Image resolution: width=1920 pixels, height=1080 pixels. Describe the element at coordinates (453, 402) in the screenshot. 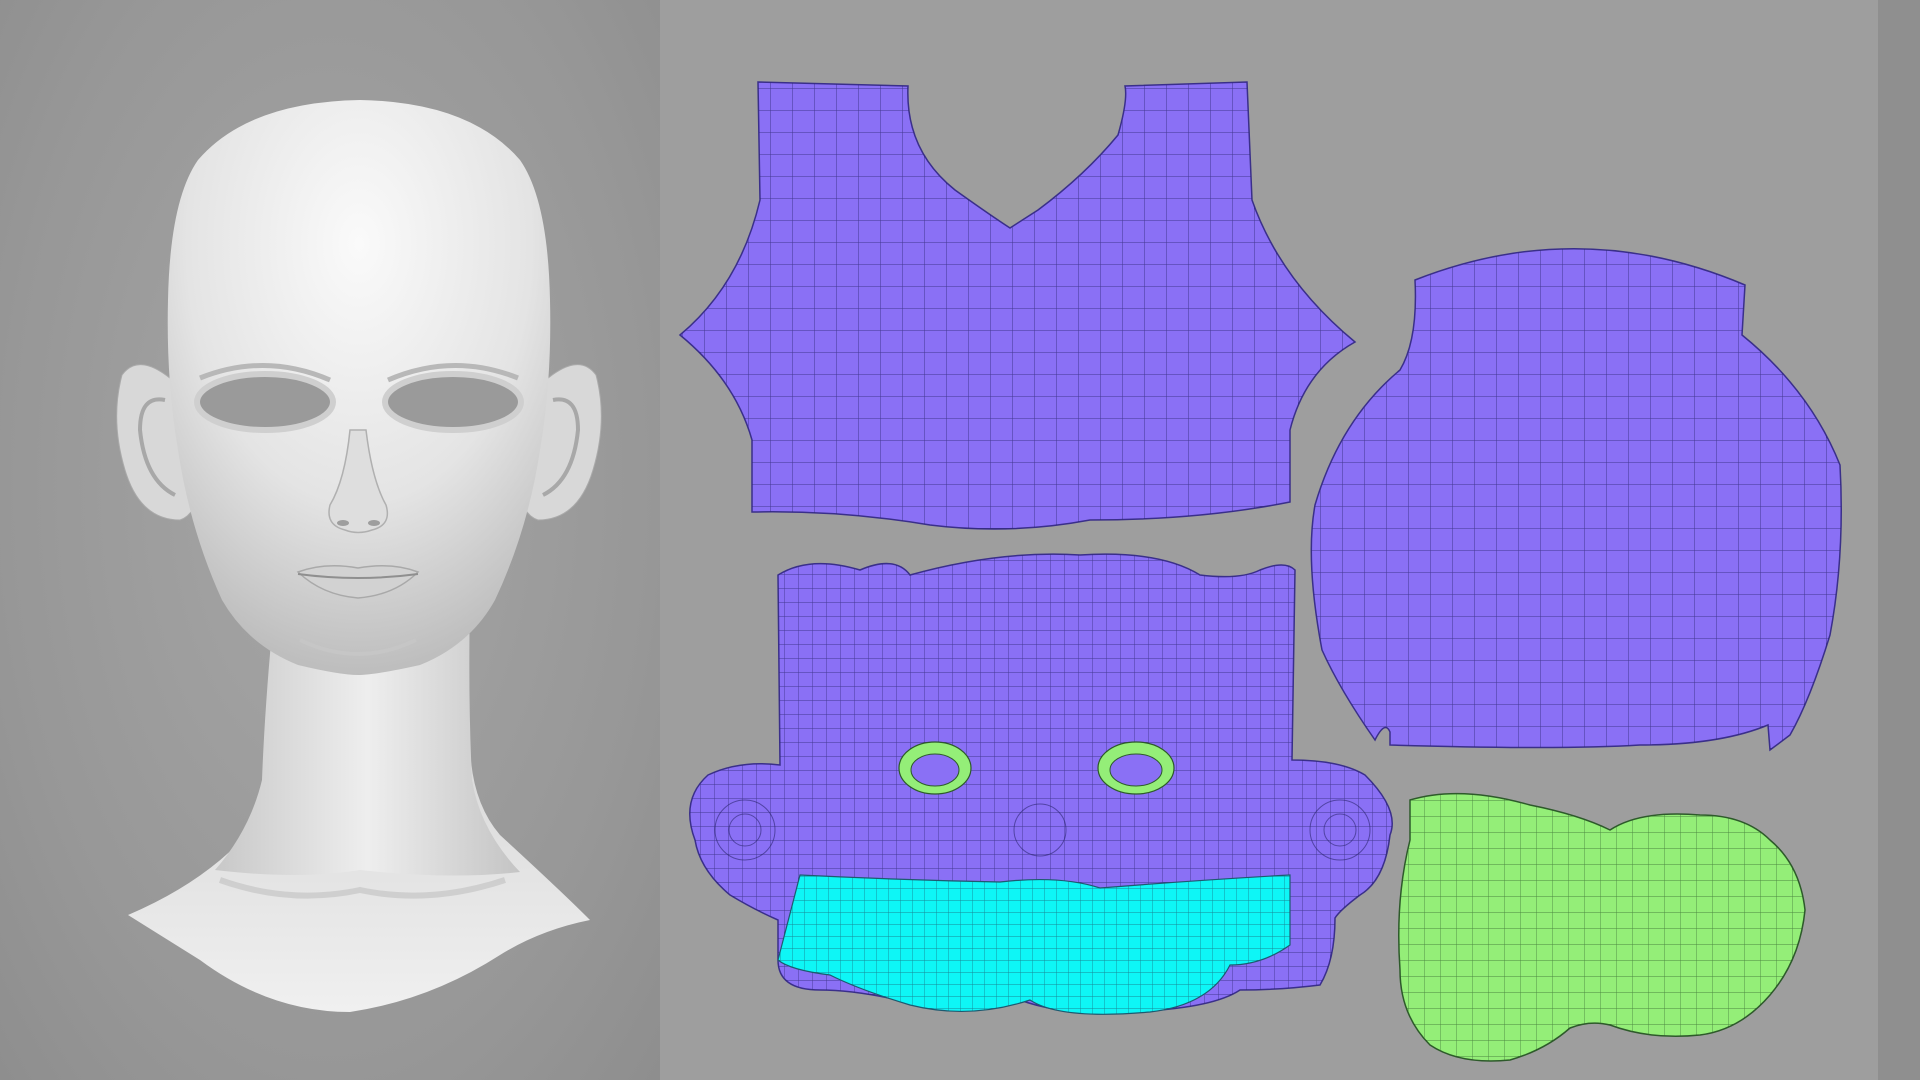

I see `right-eye-socket` at that location.